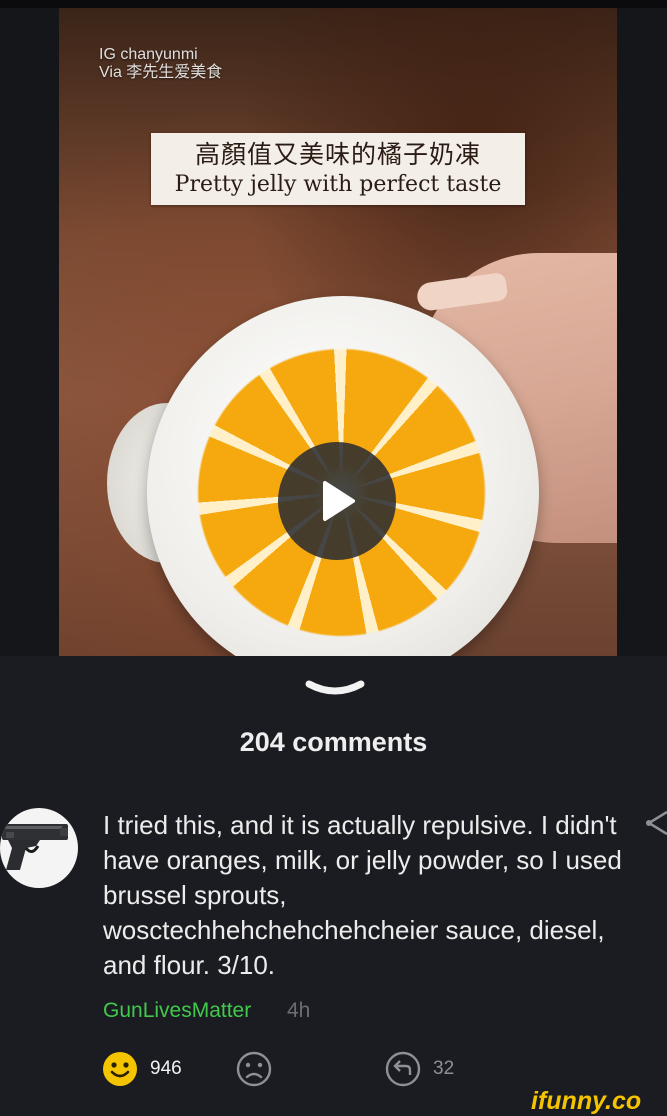 The width and height of the screenshot is (667, 1116). I want to click on top-status-strip, so click(333, 4).